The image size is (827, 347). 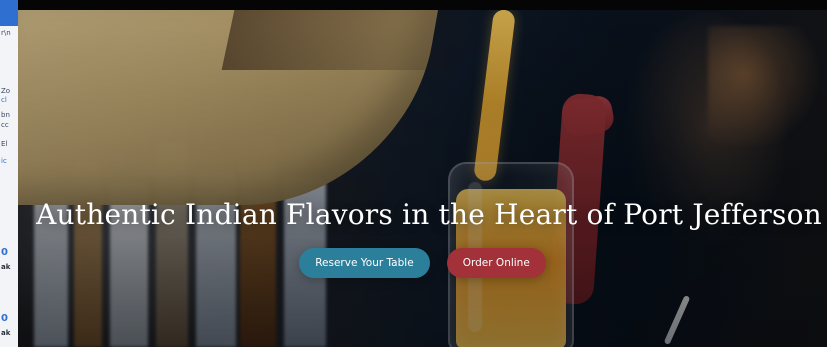 What do you see at coordinates (5, 115) in the screenshot?
I see `background-window-text-fragment: bn` at bounding box center [5, 115].